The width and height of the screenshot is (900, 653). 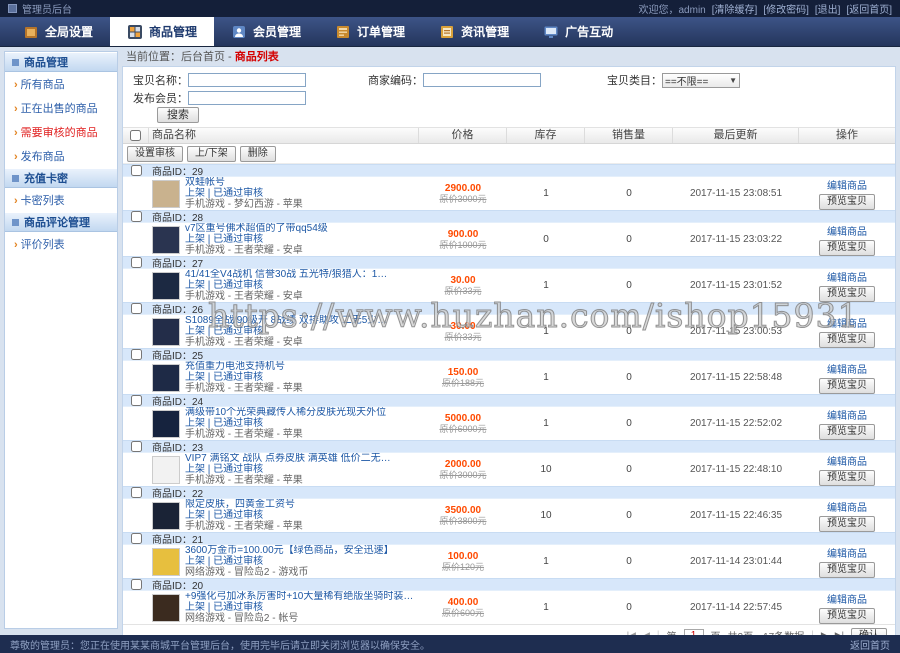 What do you see at coordinates (61, 200) in the screenshot?
I see `sidebar-item-card-list: › 卡密列表` at bounding box center [61, 200].